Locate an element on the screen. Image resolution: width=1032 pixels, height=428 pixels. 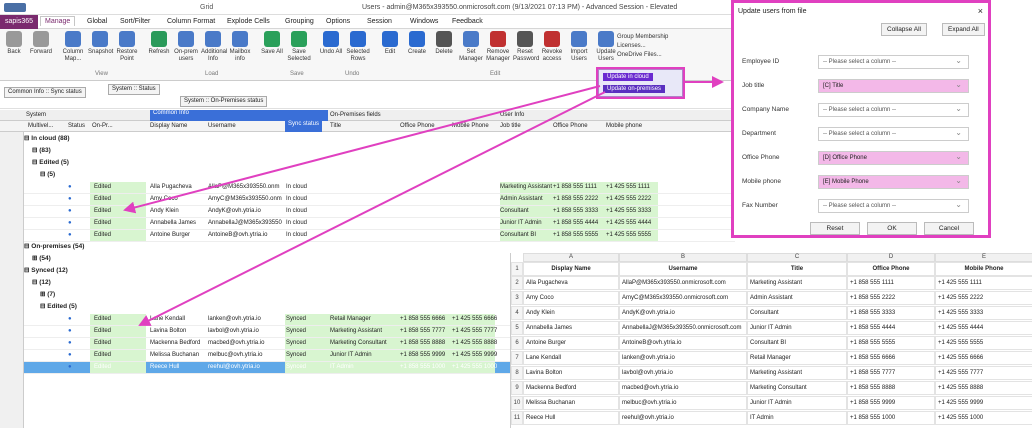
column-header: Mobile phone is located at coordinates (624, 126).